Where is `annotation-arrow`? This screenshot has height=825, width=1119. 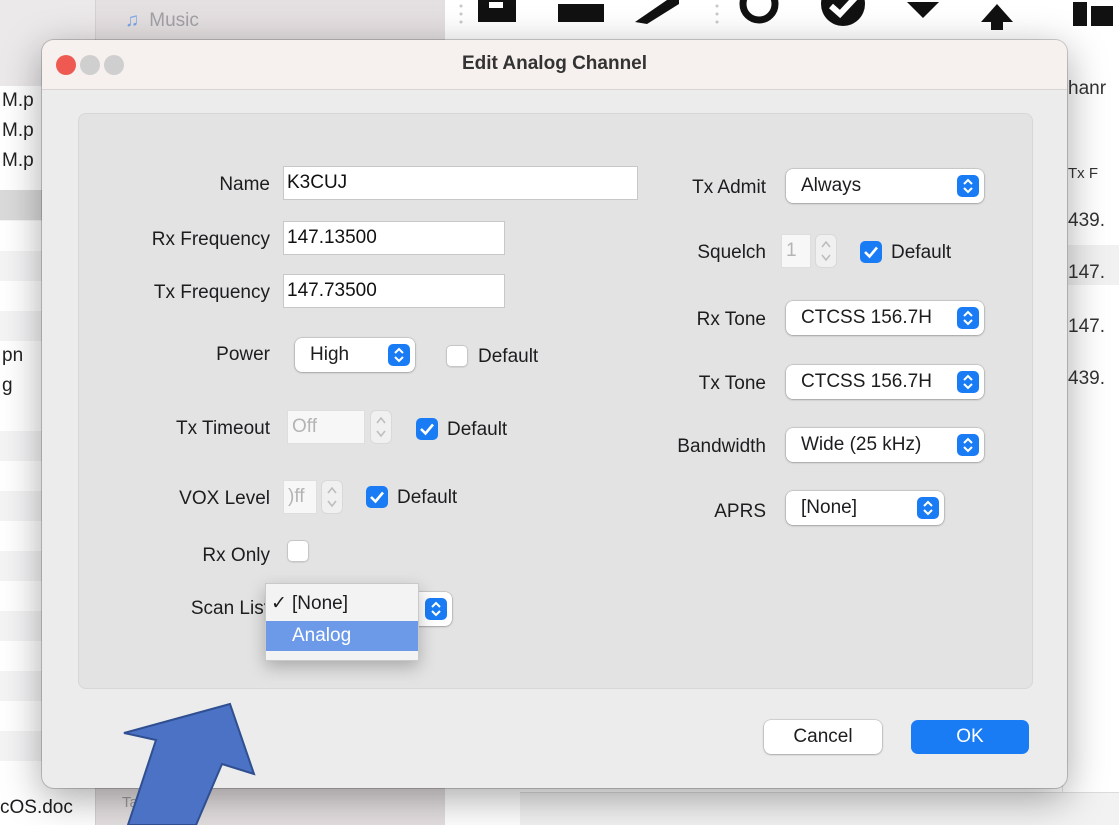 annotation-arrow is located at coordinates (189, 763).